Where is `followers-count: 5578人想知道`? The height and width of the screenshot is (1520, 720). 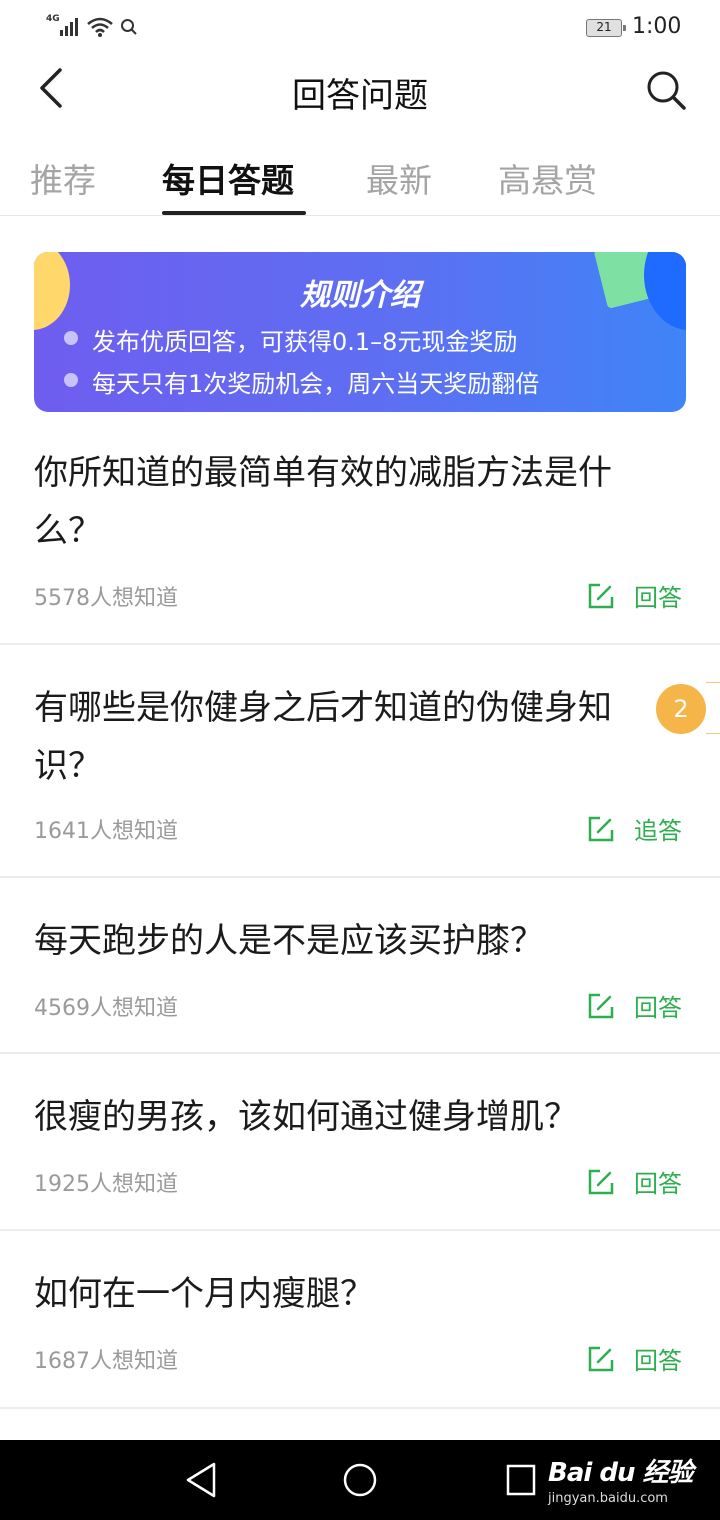 followers-count: 5578人想知道 is located at coordinates (106, 598).